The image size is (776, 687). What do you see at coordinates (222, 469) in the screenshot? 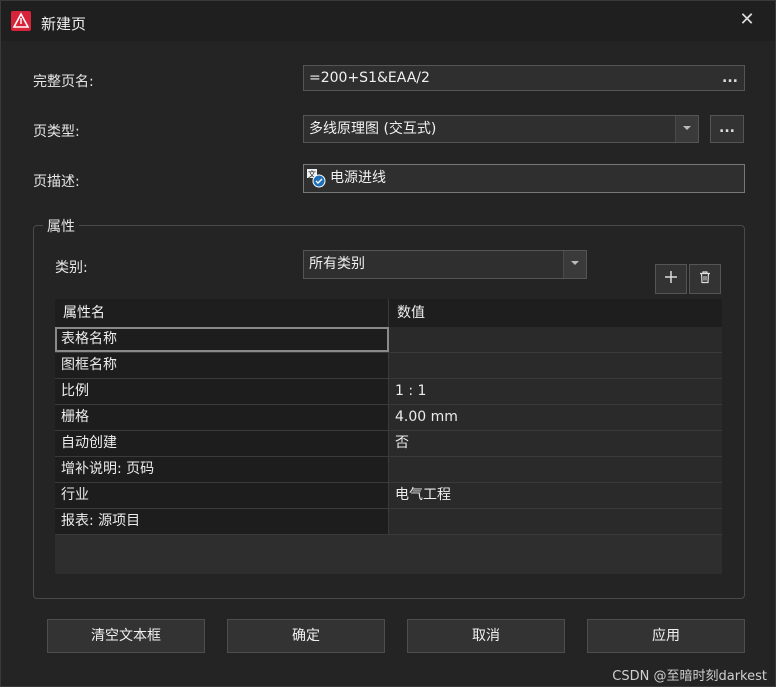
I see `property-name-cell: 增补说明: 页码` at bounding box center [222, 469].